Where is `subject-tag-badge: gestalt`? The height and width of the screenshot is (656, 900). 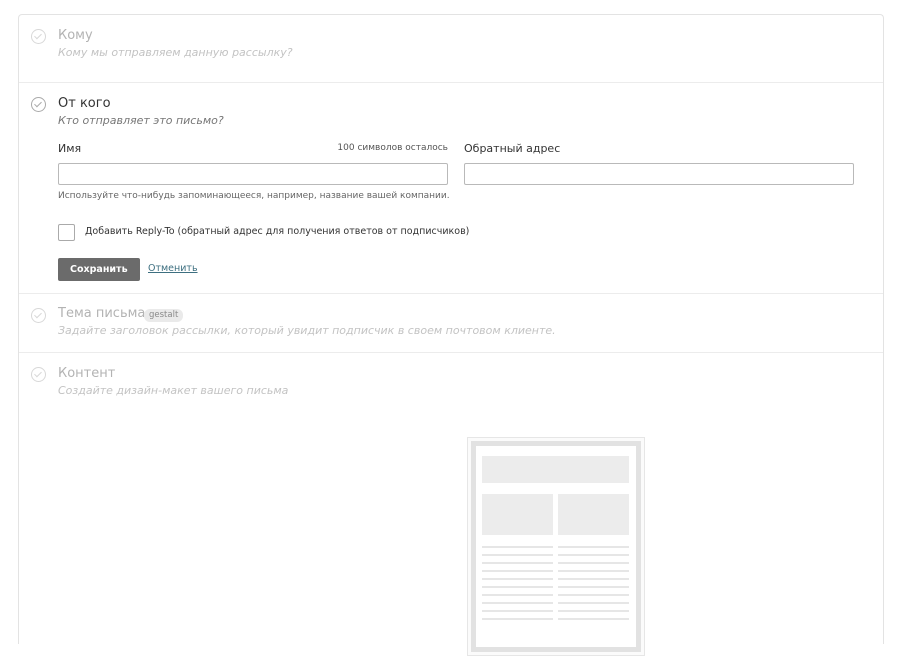 subject-tag-badge: gestalt is located at coordinates (164, 315).